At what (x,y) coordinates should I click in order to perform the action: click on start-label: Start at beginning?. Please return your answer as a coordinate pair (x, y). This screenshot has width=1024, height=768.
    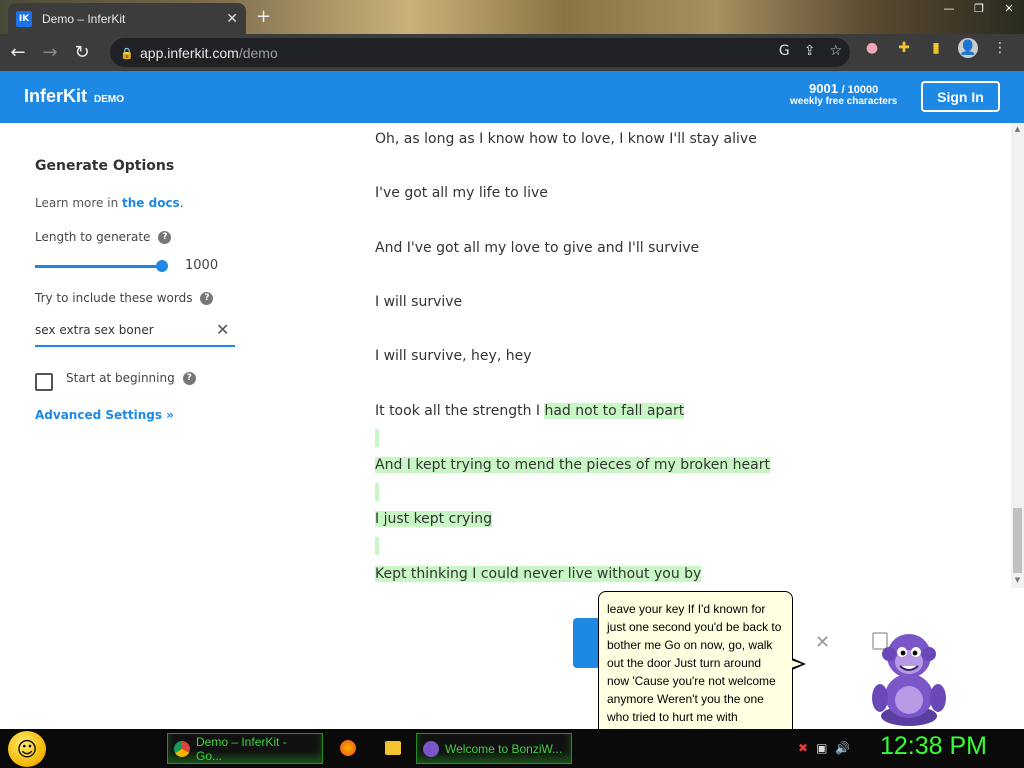
    Looking at the image, I should click on (131, 378).